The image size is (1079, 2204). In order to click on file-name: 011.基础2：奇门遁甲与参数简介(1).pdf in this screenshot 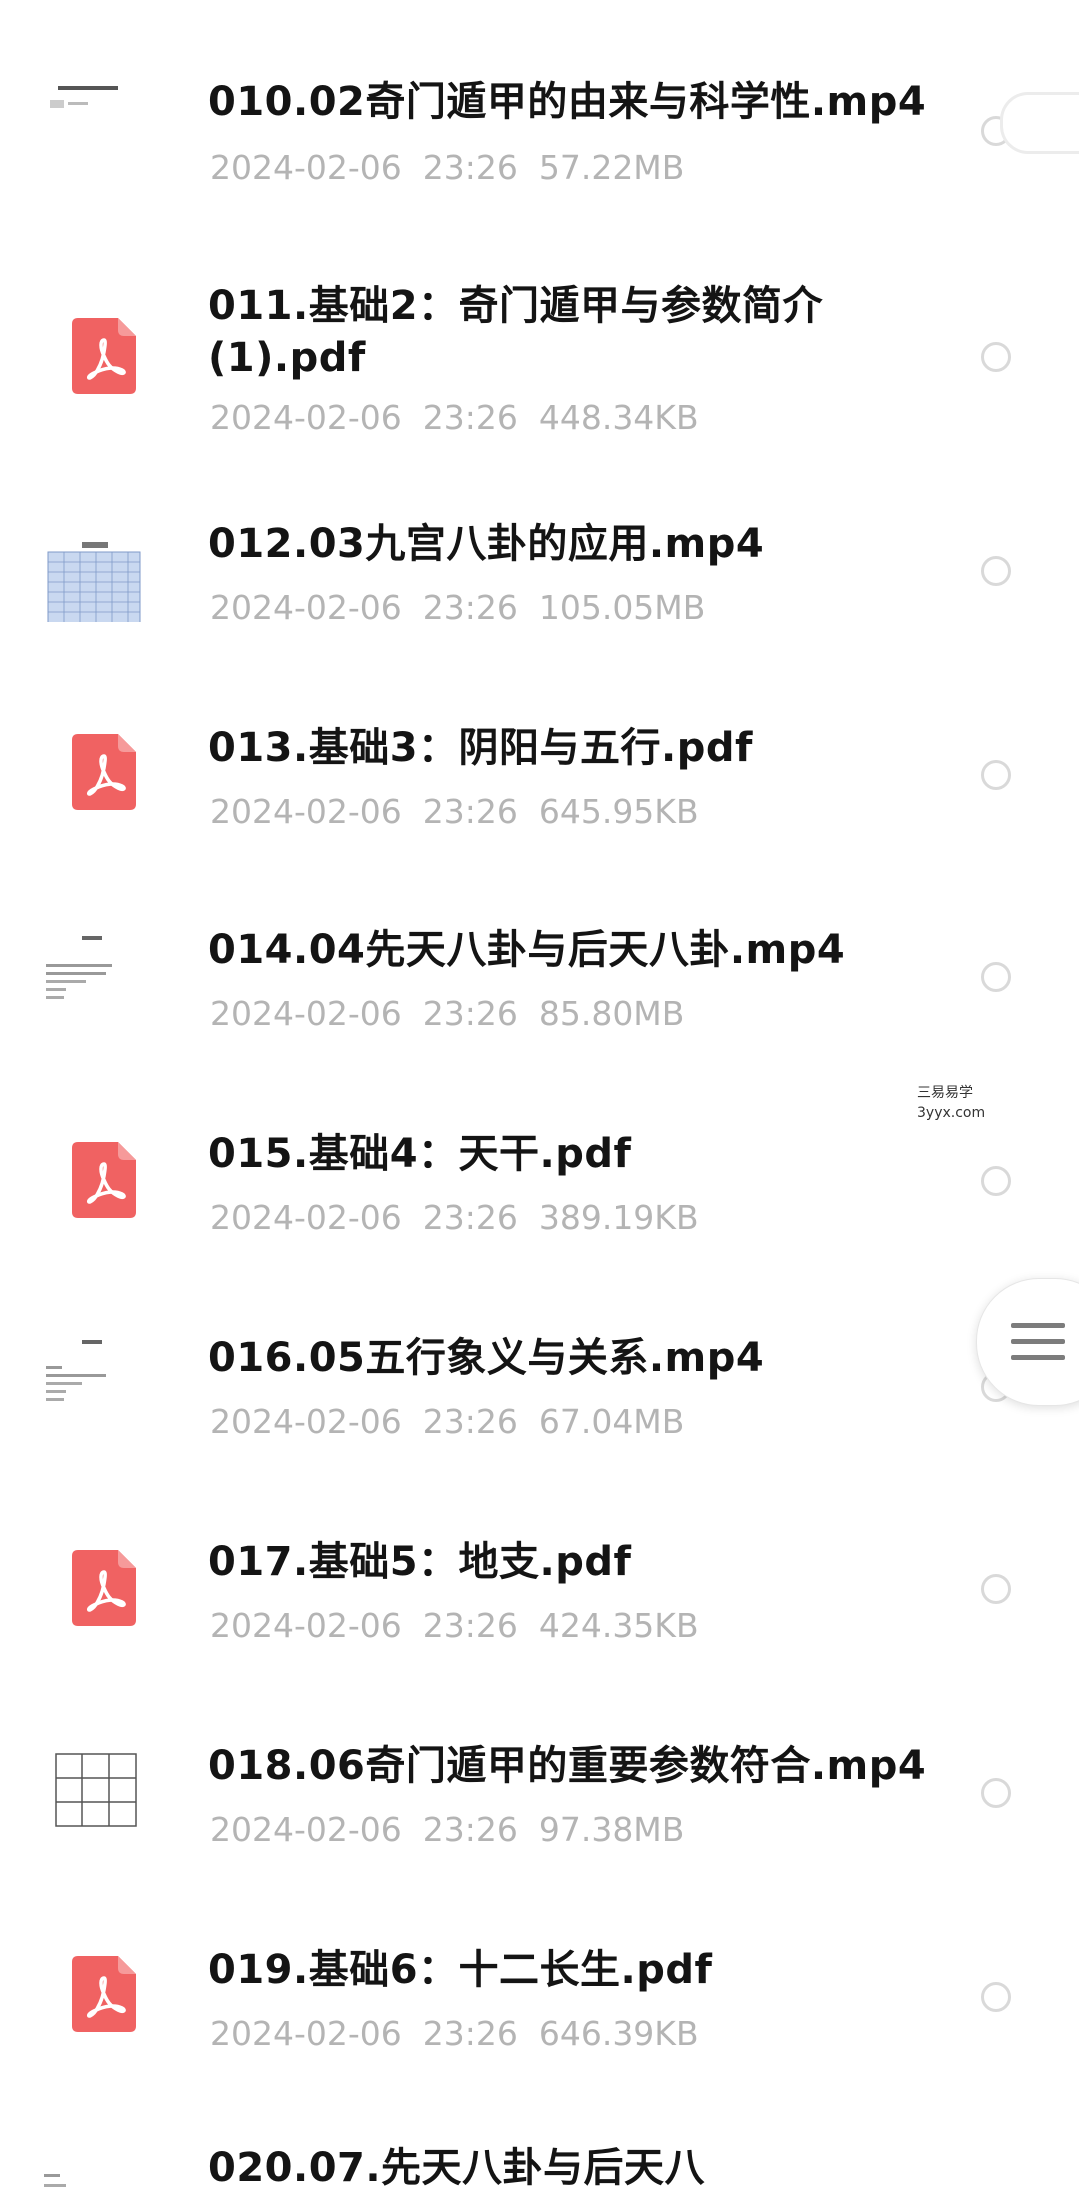, I will do `click(516, 332)`.